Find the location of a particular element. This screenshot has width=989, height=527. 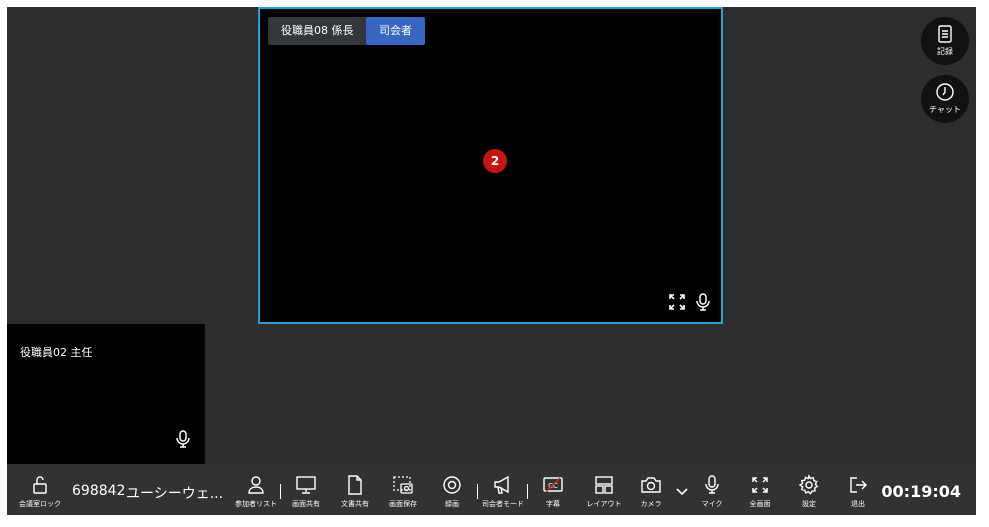

document-icon is located at coordinates (945, 34).